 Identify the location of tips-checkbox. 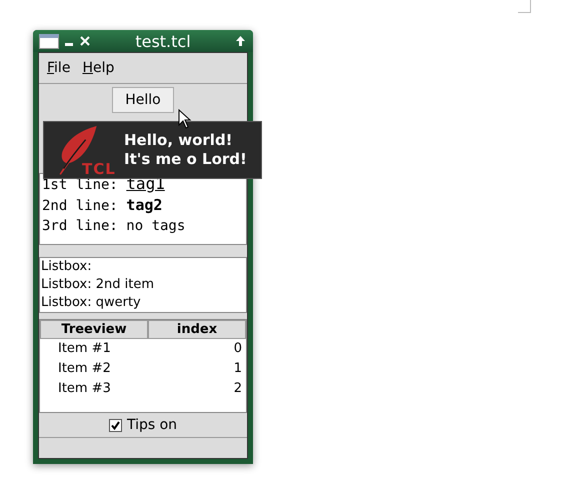
(115, 425).